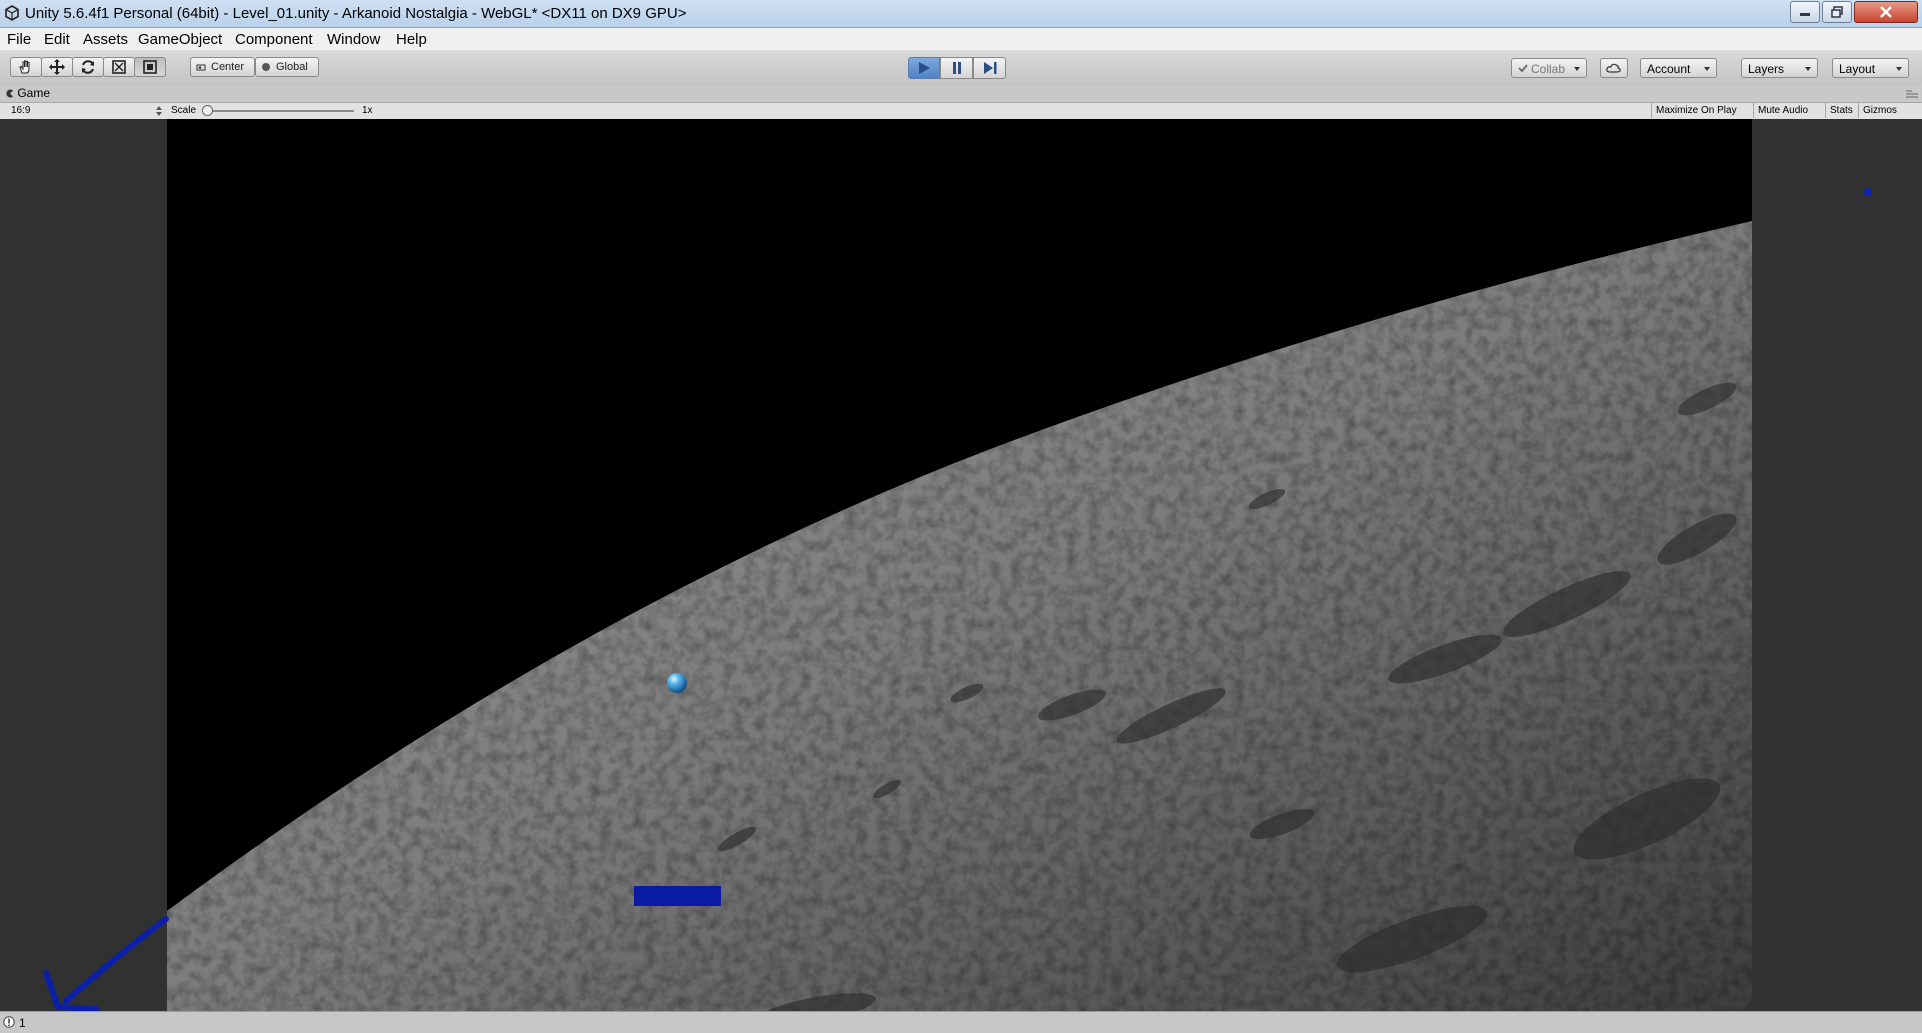  What do you see at coordinates (367, 110) in the screenshot?
I see `scale-value: 1x` at bounding box center [367, 110].